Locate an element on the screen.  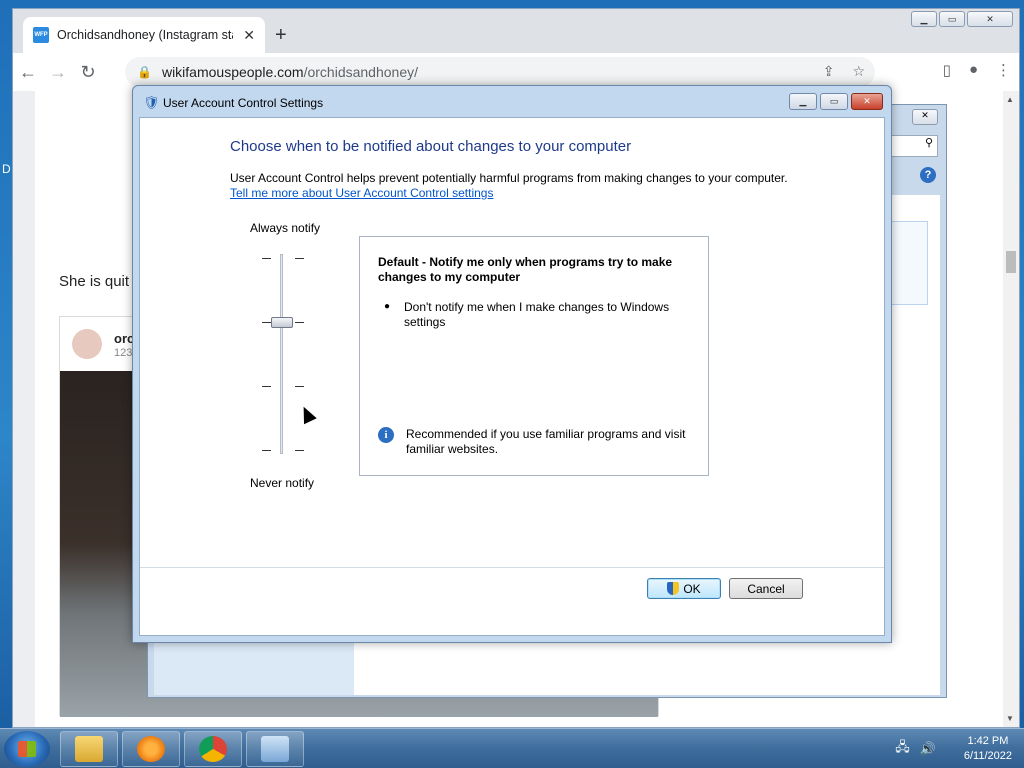
volume-icon: 🔊 is located at coordinates (928, 749).